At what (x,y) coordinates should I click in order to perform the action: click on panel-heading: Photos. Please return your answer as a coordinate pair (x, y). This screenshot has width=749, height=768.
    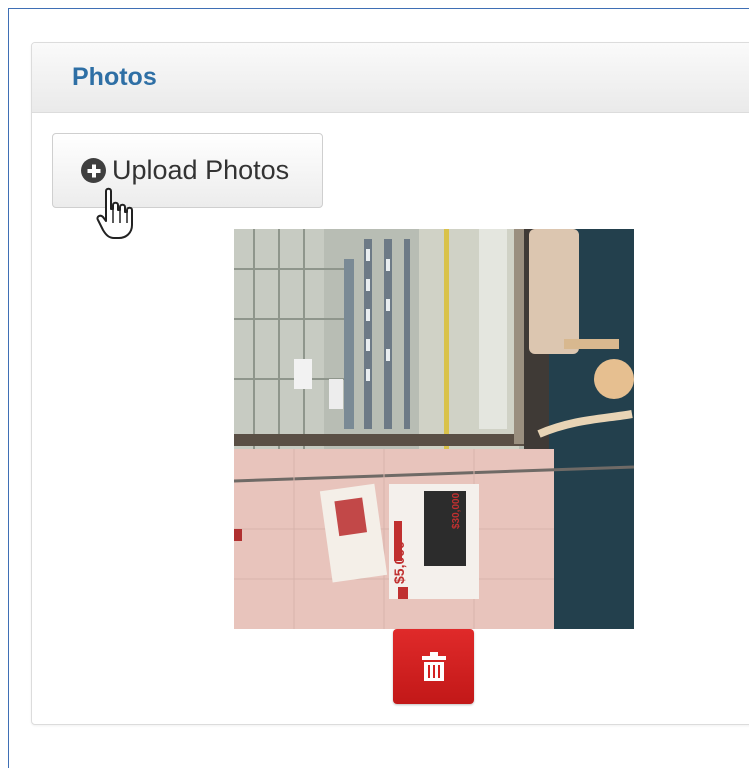
    Looking at the image, I should click on (390, 78).